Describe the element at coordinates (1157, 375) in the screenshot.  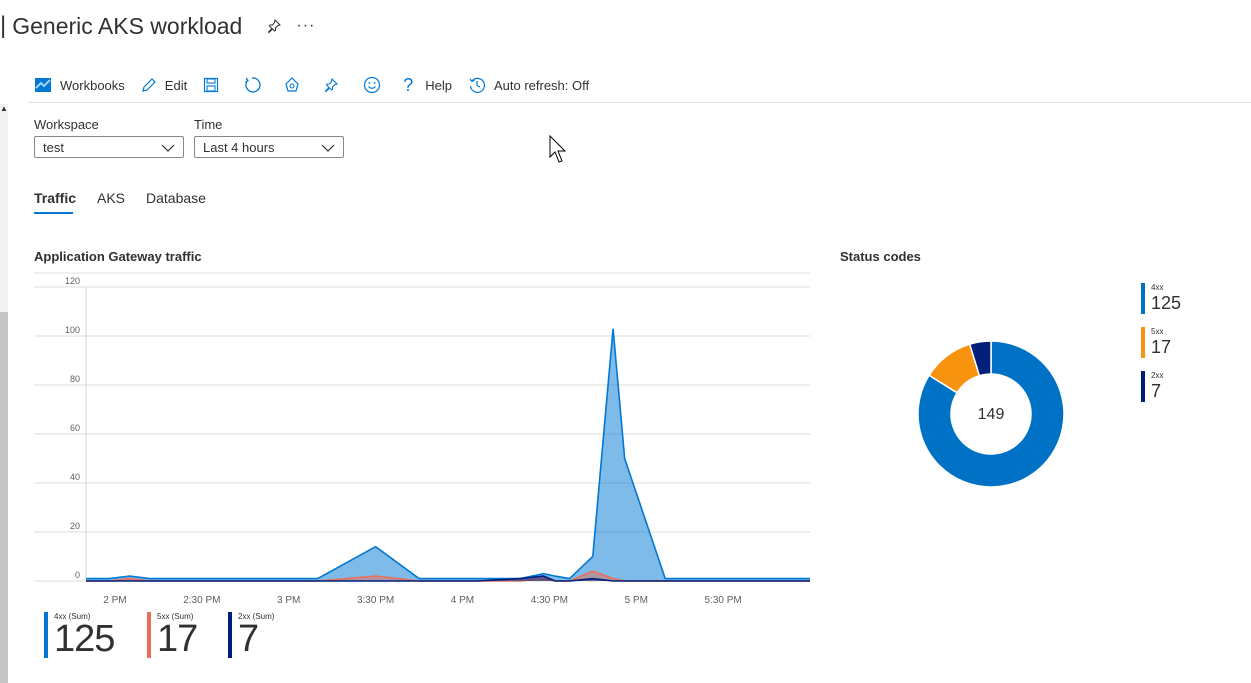
I see `legend-label: 2xx` at that location.